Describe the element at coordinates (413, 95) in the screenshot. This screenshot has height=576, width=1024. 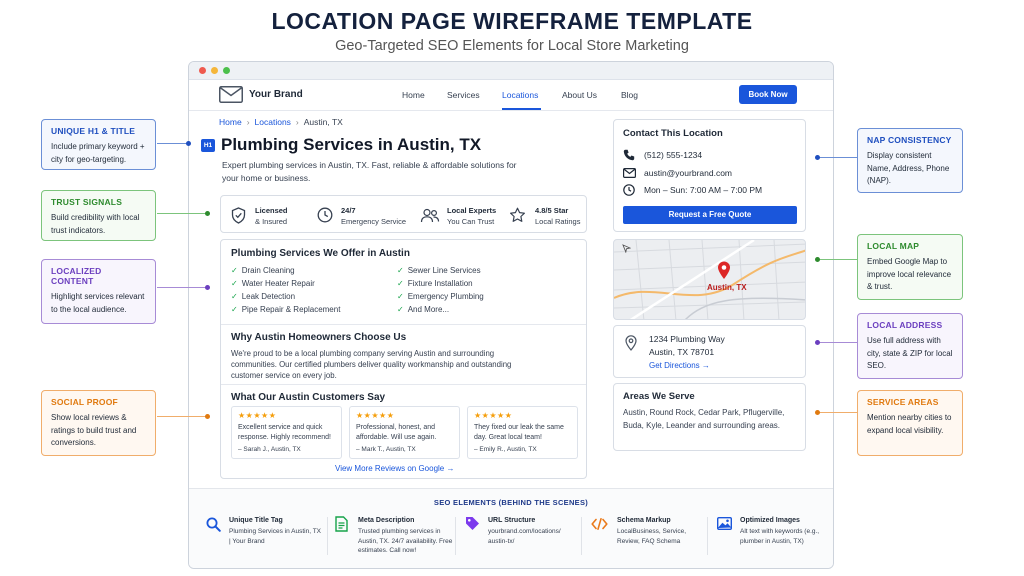
I see `nav-link-home: Home` at that location.